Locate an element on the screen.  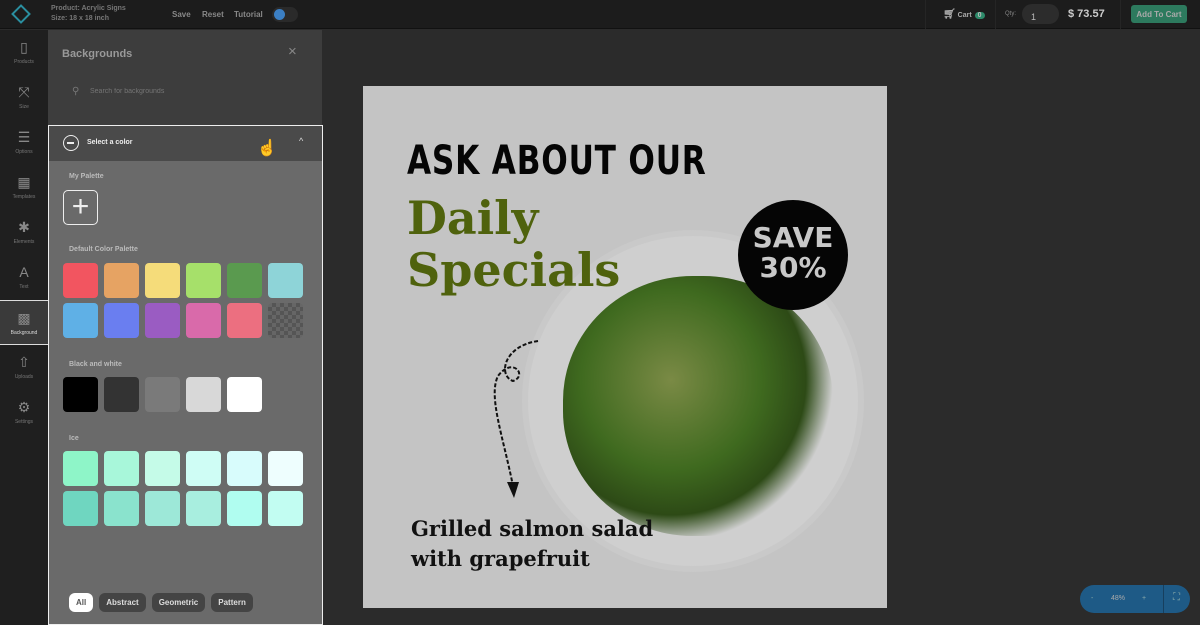
cart-icon: 🛒︎ is located at coordinates (949, 14).